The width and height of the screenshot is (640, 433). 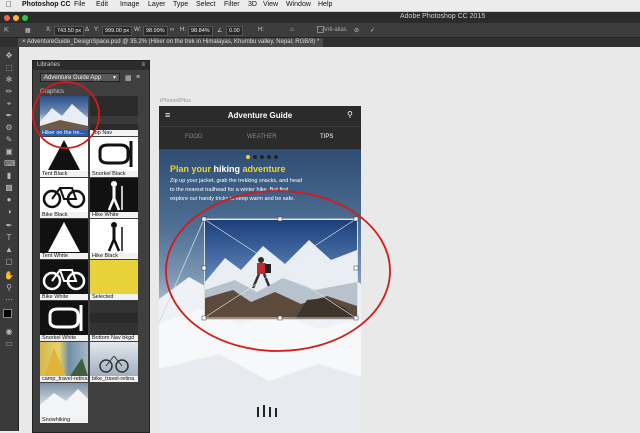 I want to click on annotation-circle, so click(x=66, y=115).